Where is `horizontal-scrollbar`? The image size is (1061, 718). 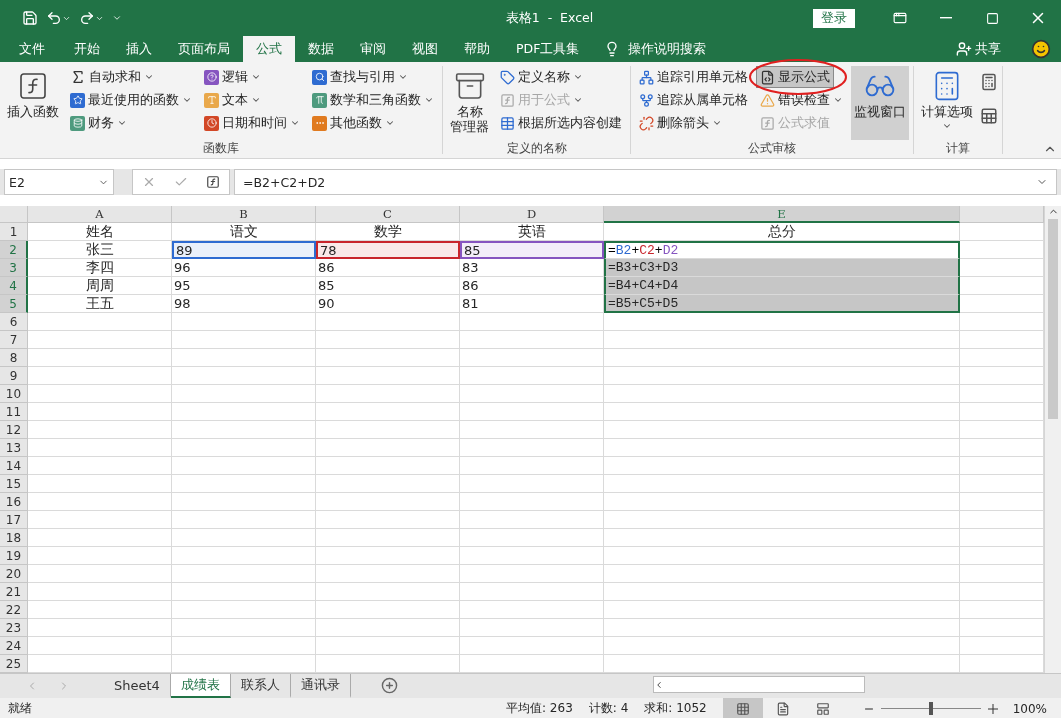
horizontal-scrollbar is located at coordinates (759, 684).